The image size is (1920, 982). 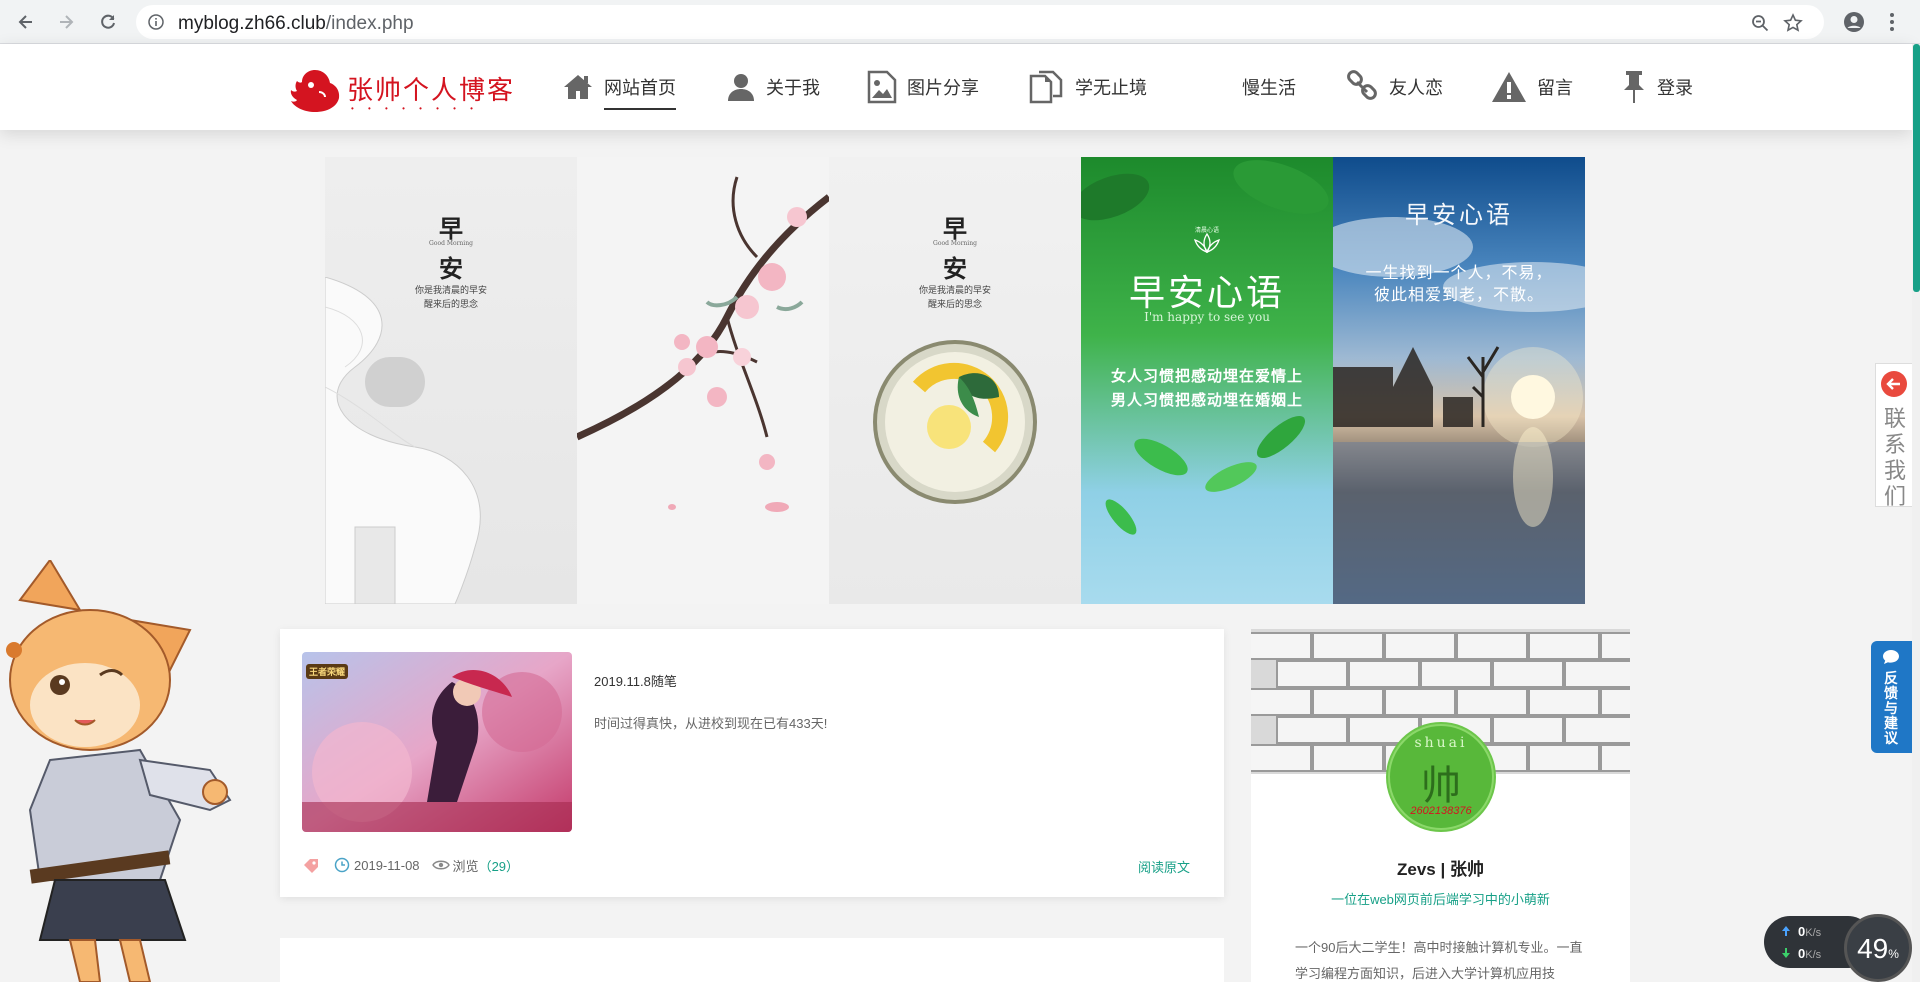 What do you see at coordinates (955, 268) in the screenshot?
I see `banner-char: 安` at bounding box center [955, 268].